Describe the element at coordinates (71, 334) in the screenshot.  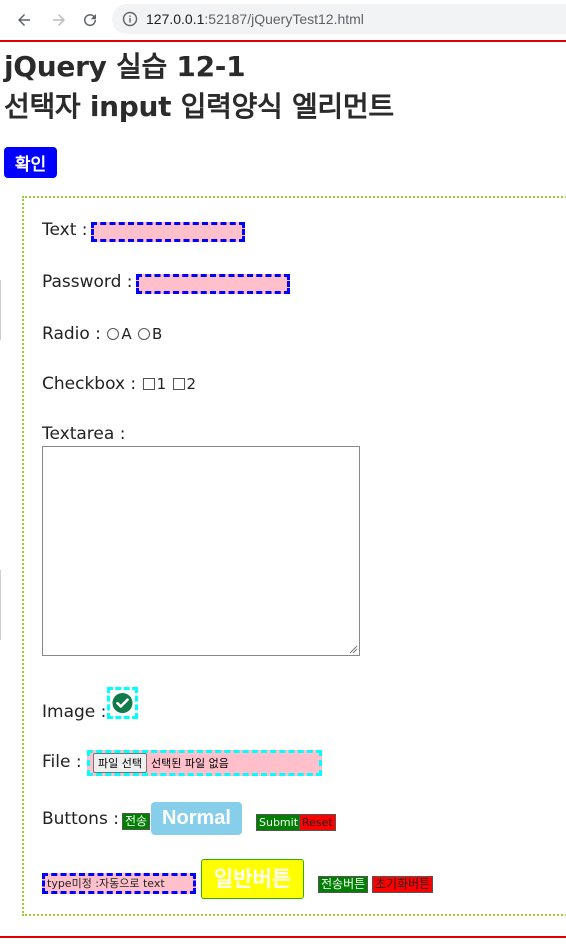
I see `radio-label: Radio :` at that location.